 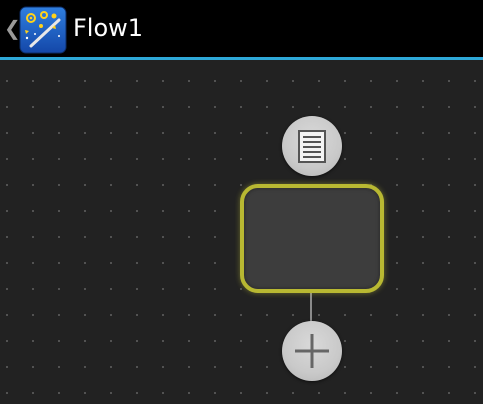 What do you see at coordinates (43, 30) in the screenshot?
I see `flow-app-icon` at bounding box center [43, 30].